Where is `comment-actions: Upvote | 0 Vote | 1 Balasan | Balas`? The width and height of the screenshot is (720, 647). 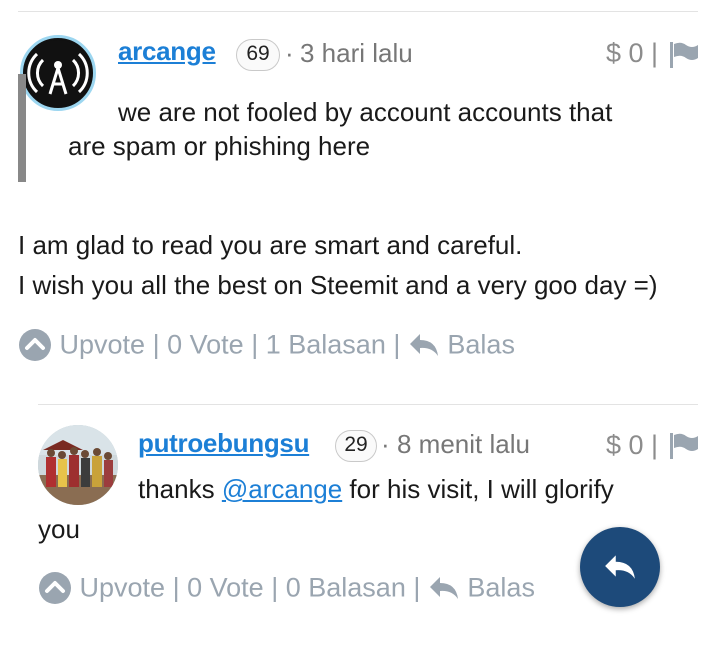
comment-actions: Upvote | 0 Vote | 1 Balasan | Balas is located at coordinates (266, 345).